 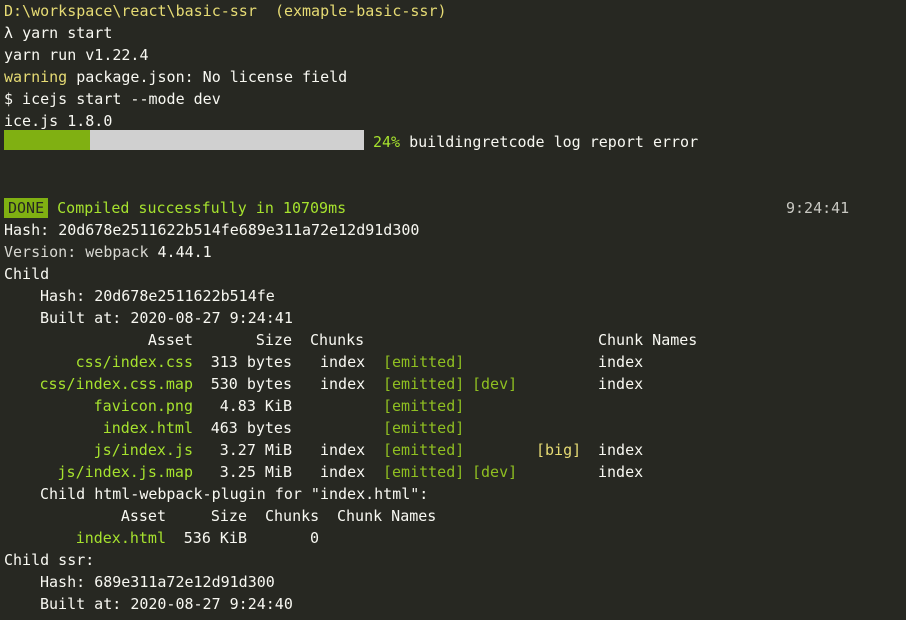 What do you see at coordinates (63, 582) in the screenshot?
I see `child-ssr-hash-label: Hash:` at bounding box center [63, 582].